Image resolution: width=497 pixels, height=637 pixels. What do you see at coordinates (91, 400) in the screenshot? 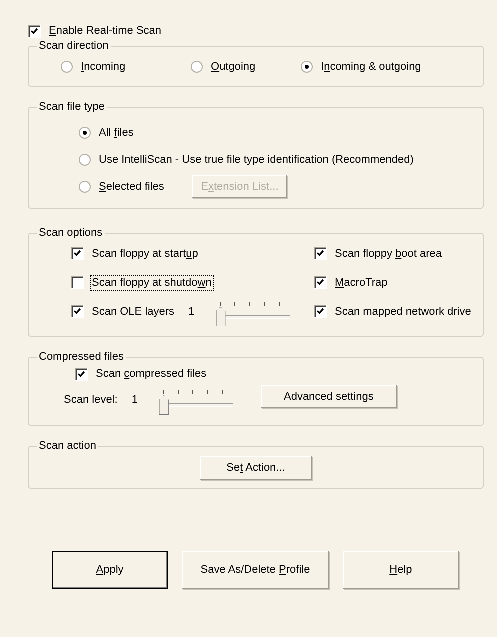
I see `scan-level-label: Scan level:` at bounding box center [91, 400].